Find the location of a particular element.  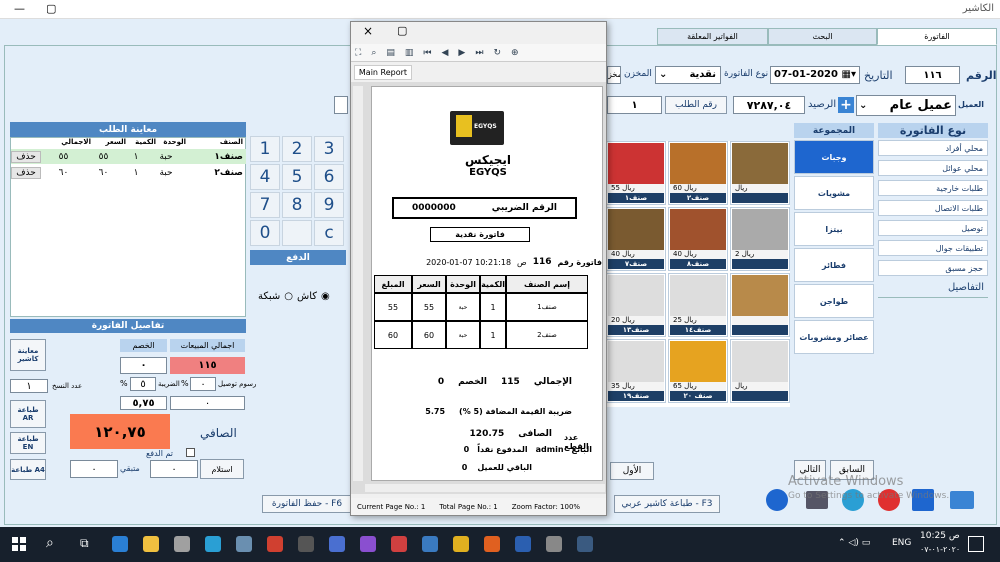

group-grills: مشويات is located at coordinates (834, 193).